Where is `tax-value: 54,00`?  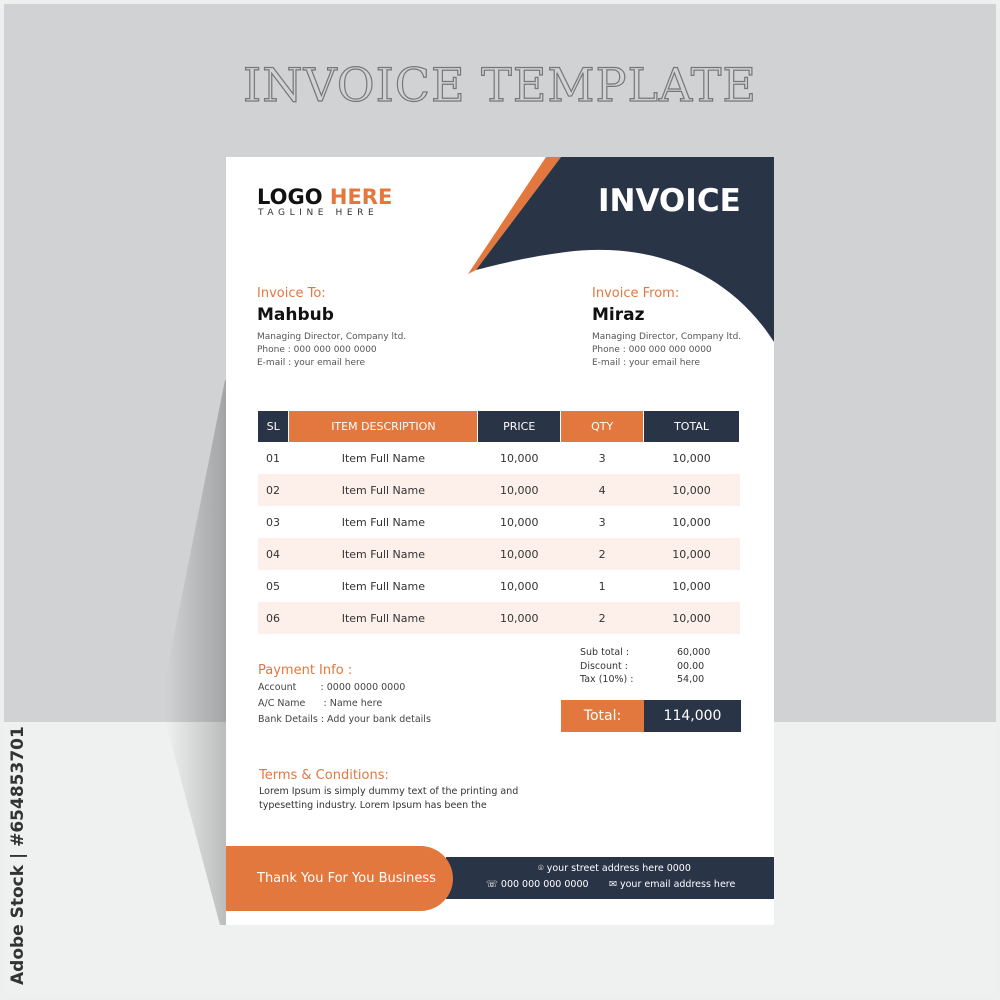 tax-value: 54,00 is located at coordinates (691, 679).